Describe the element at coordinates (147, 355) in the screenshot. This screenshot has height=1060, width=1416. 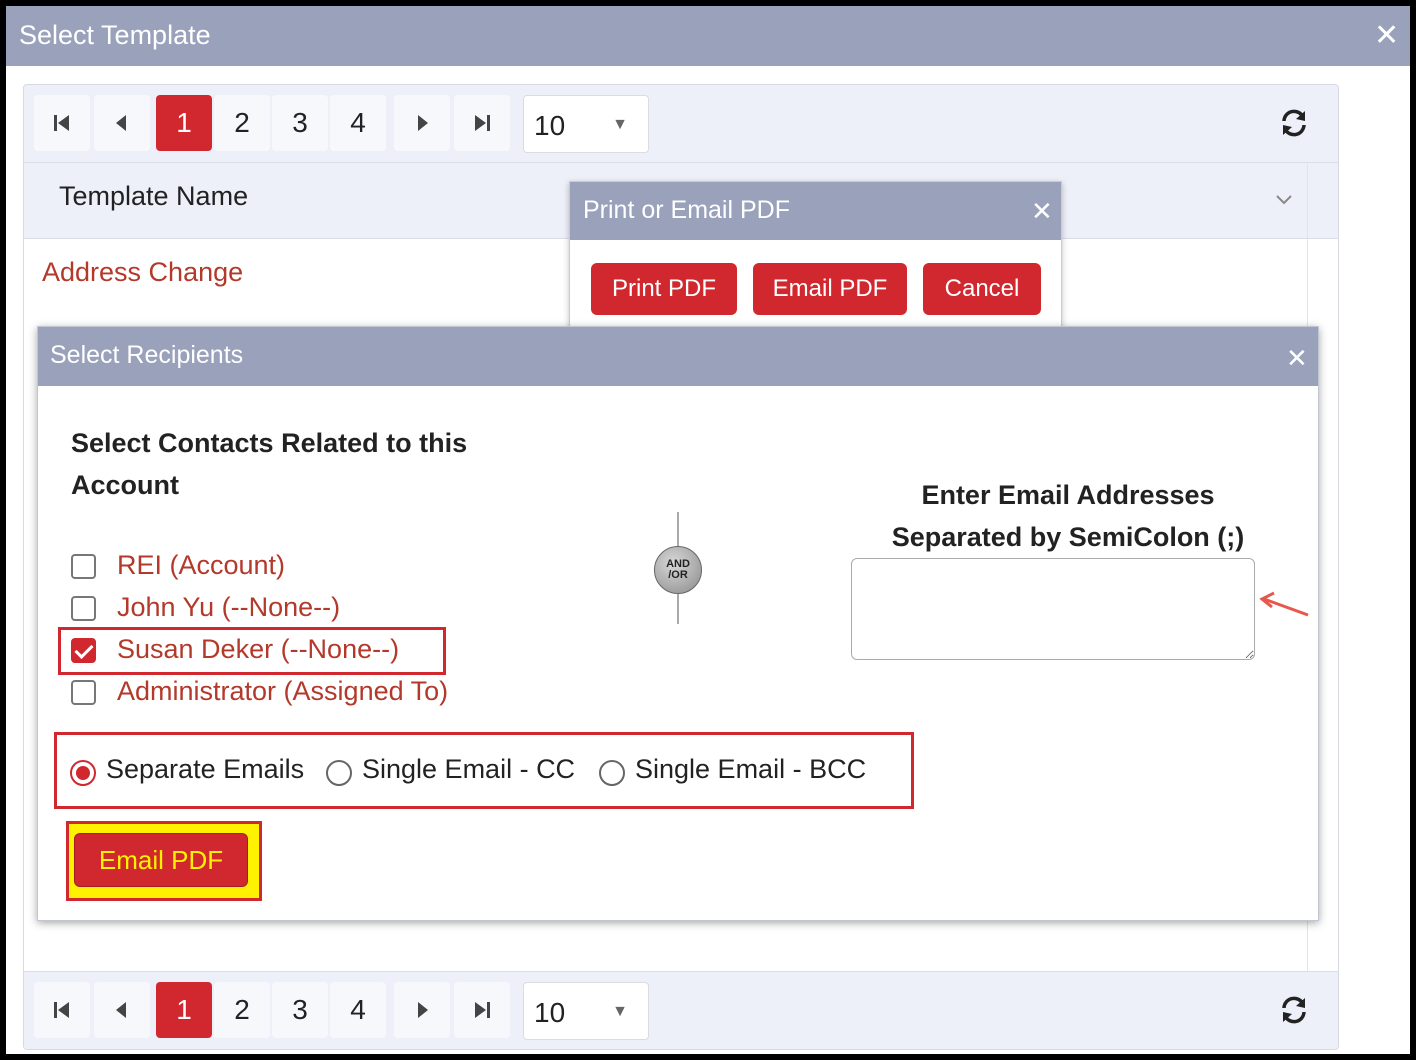
I see `dialog-title: Select Recipients` at that location.